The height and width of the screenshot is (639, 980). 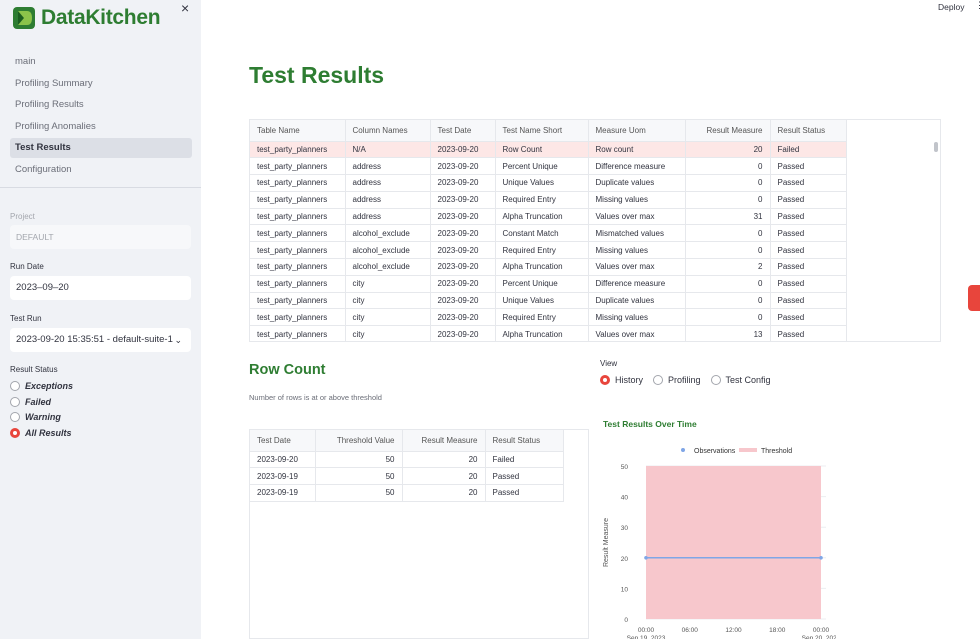 What do you see at coordinates (101, 105) in the screenshot?
I see `nav-item-profiling-results: Profiling Results` at bounding box center [101, 105].